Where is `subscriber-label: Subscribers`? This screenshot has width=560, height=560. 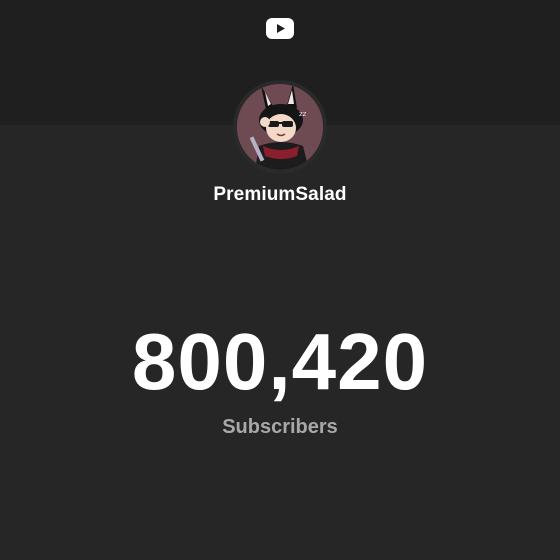 subscriber-label: Subscribers is located at coordinates (280, 427).